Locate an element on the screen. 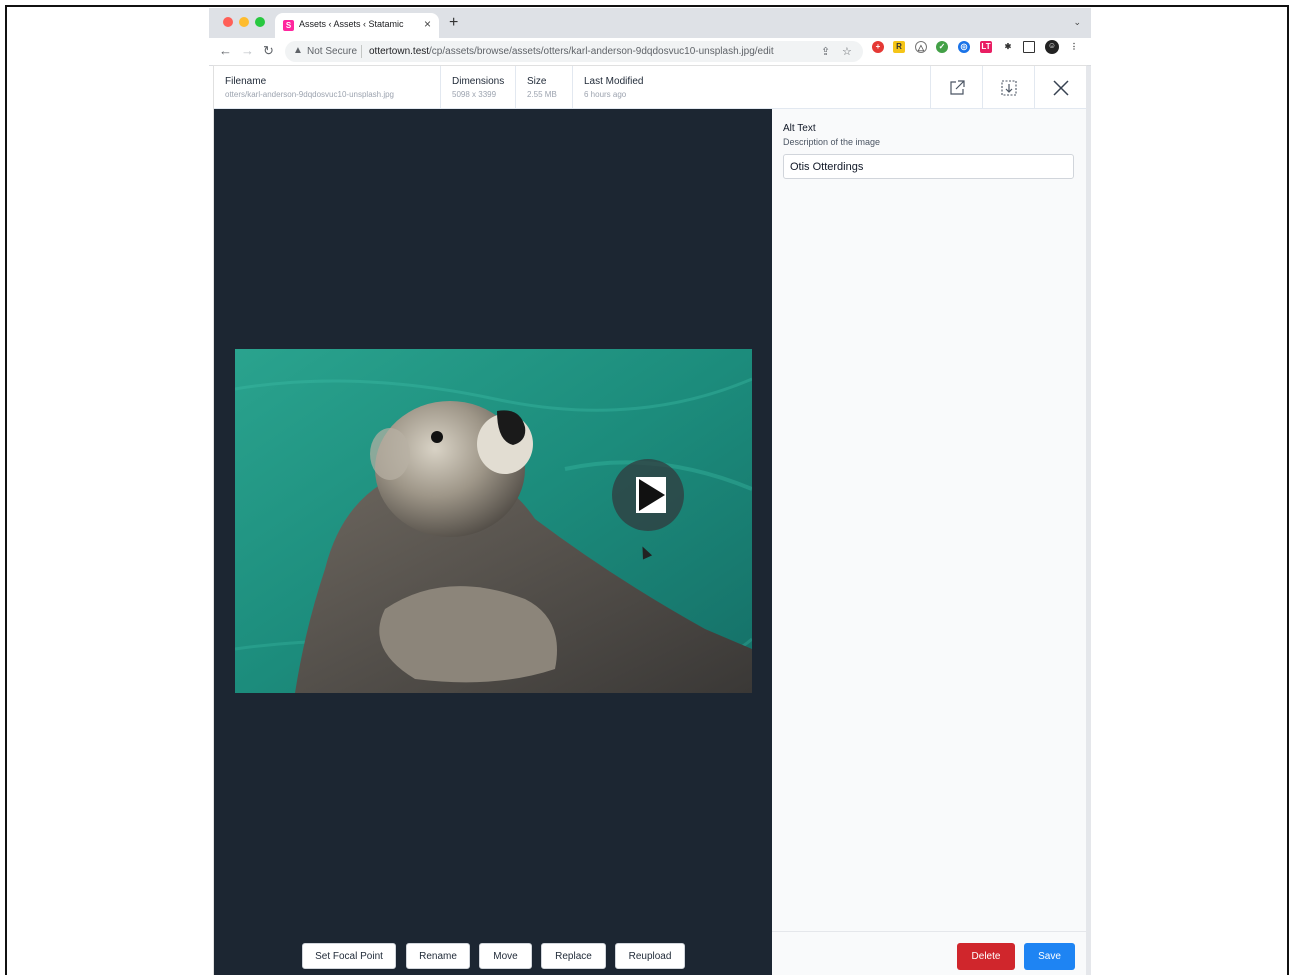 This screenshot has width=1294, height=975. asset-image is located at coordinates (493, 521).